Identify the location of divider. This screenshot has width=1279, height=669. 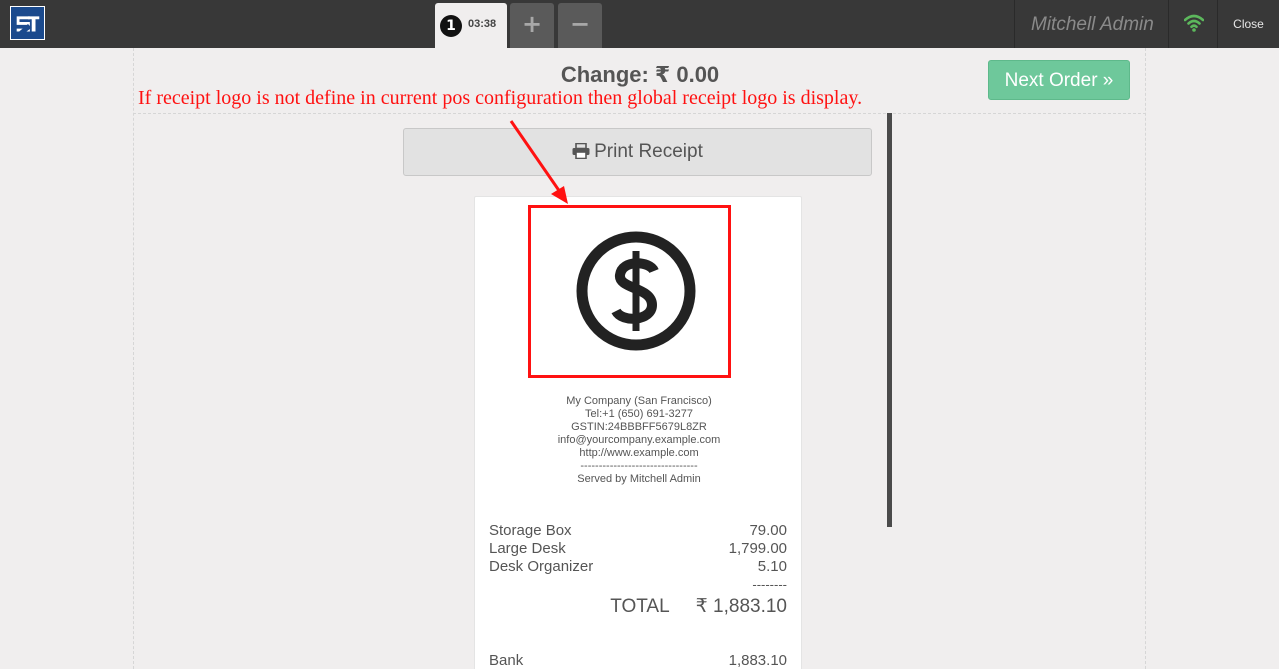
(639, 113).